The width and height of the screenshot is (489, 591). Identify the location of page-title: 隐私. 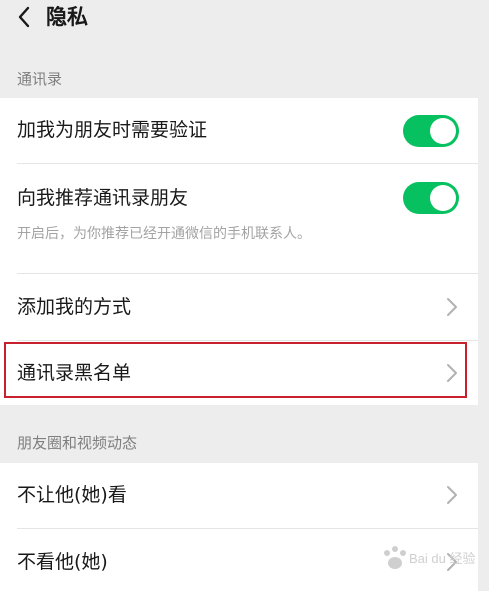
(67, 17).